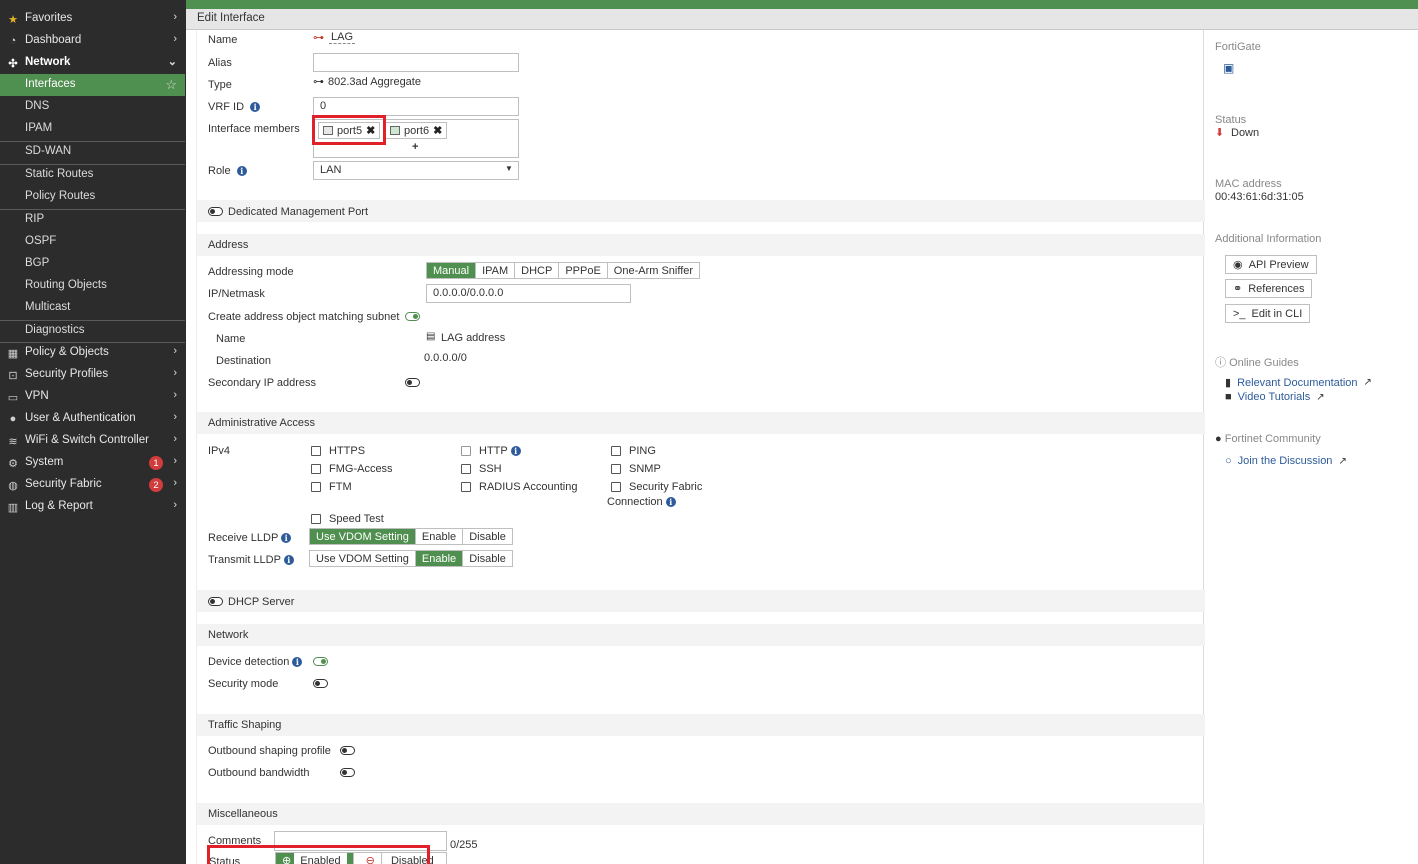 The width and height of the screenshot is (1418, 864). I want to click on sidebar-item-favorites: ★ Favorites ›, so click(92, 19).